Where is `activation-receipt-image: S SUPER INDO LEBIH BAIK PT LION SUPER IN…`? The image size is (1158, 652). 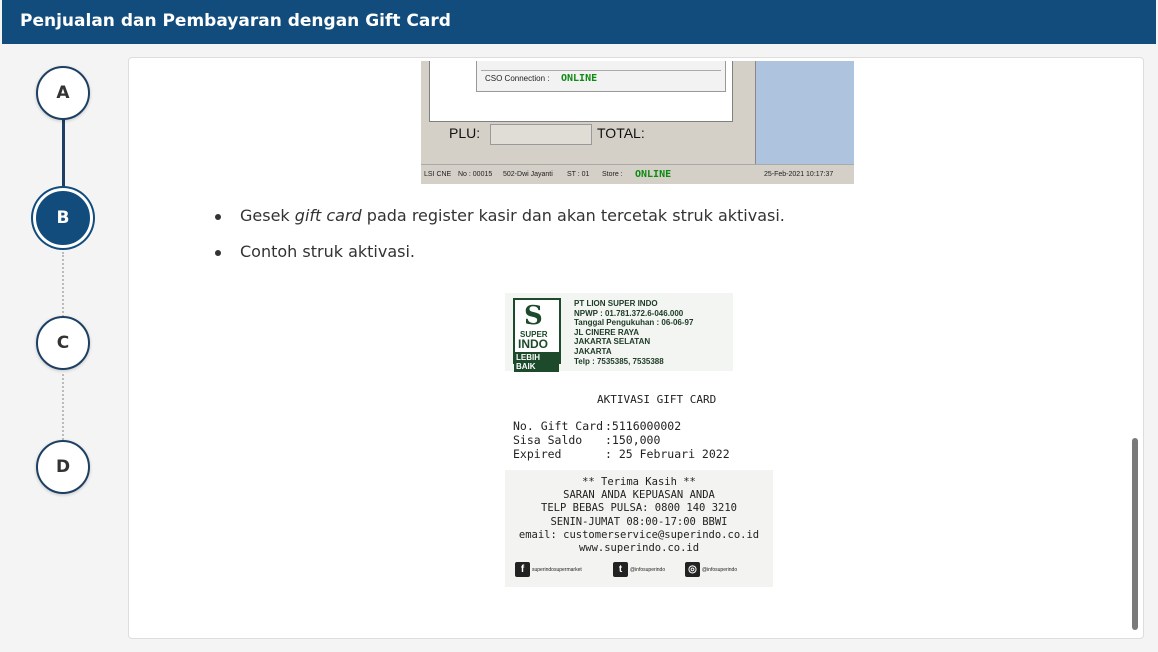 activation-receipt-image: S SUPER INDO LEBIH BAIK PT LION SUPER IN… is located at coordinates (639, 443).